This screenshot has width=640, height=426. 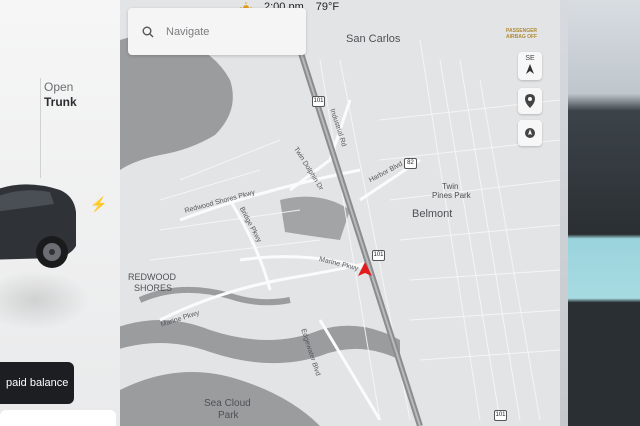 What do you see at coordinates (99, 204) in the screenshot?
I see `charging-bolt-icon: ⚡` at bounding box center [99, 204].